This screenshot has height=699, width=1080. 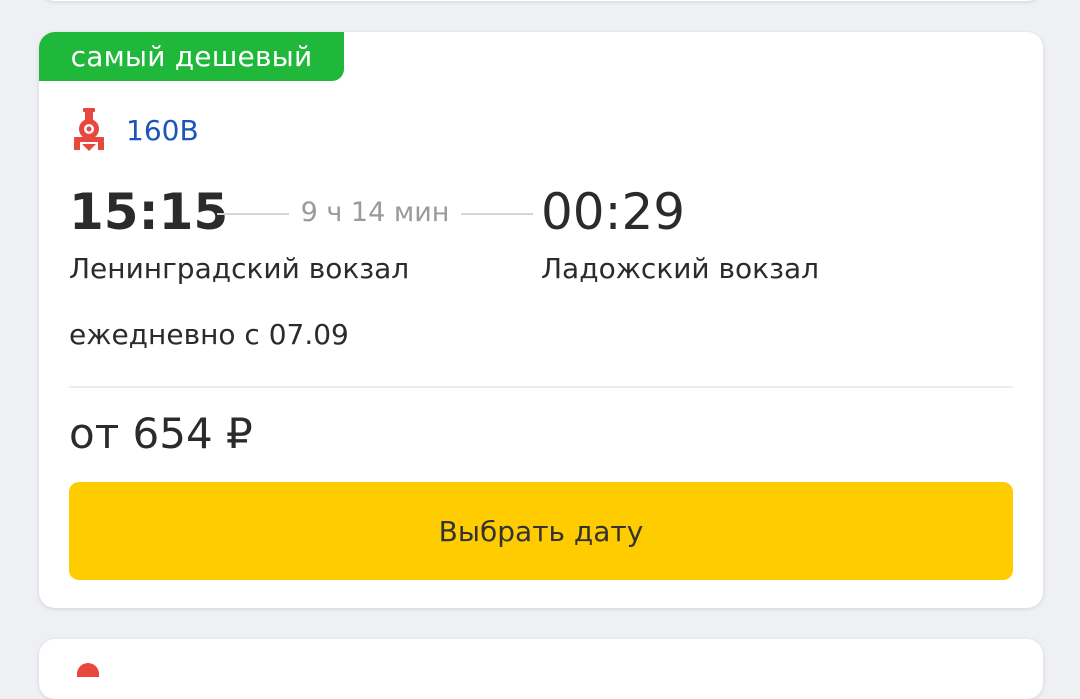 I want to click on departure-station: Ленинградский вокзал, so click(x=239, y=268).